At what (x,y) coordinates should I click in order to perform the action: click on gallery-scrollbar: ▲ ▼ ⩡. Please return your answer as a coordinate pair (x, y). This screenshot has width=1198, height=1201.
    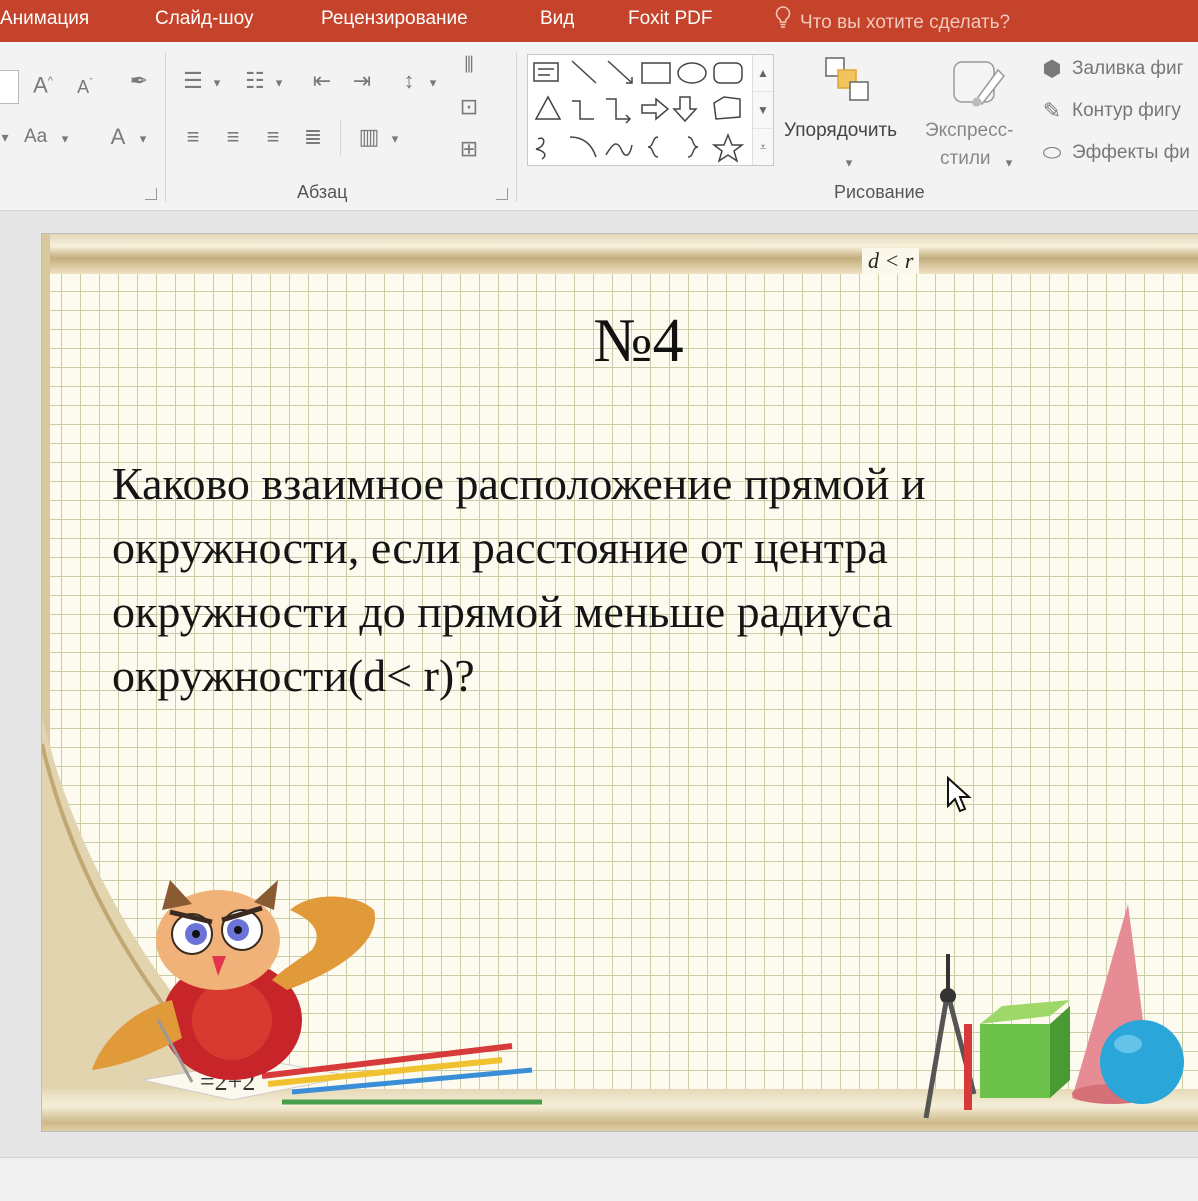
    Looking at the image, I should click on (762, 110).